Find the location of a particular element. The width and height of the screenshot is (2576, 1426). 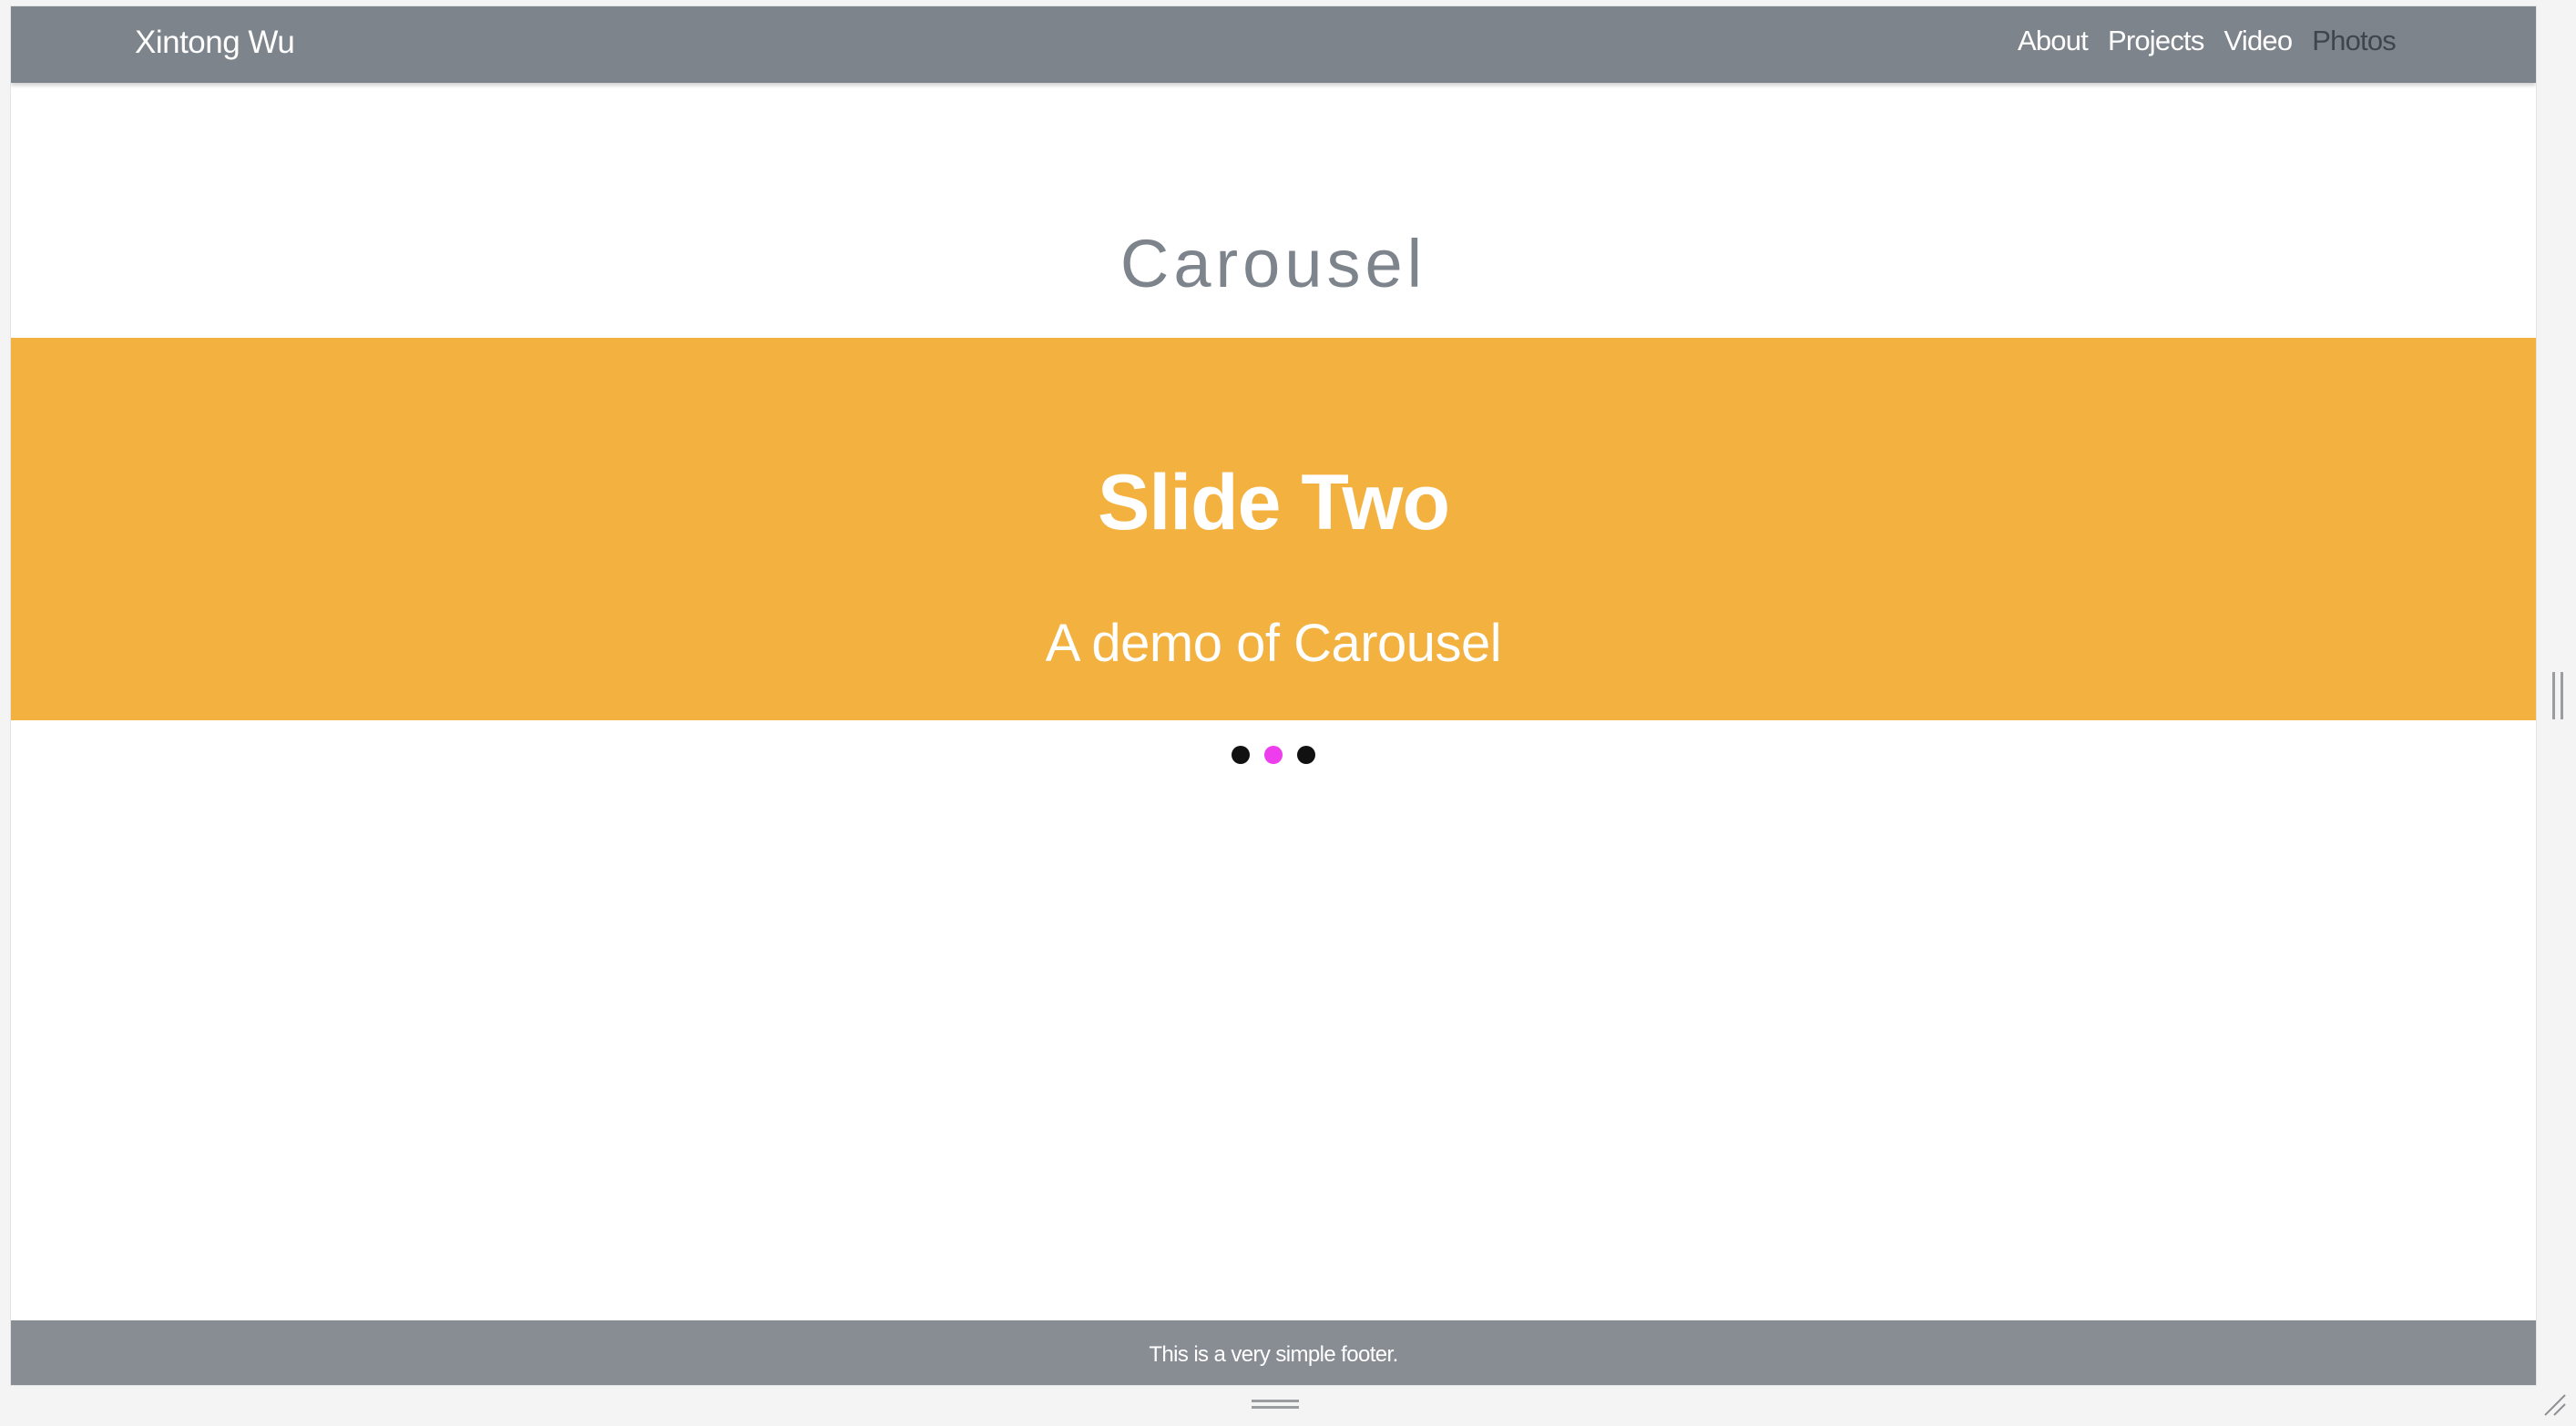

nav-link-about: About is located at coordinates (2053, 41).